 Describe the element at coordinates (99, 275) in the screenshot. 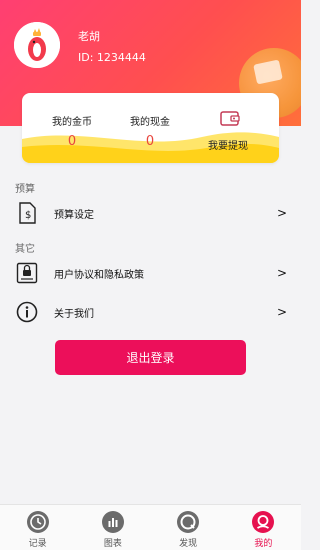

I see `agreement-label: 用户协议和隐私政策` at that location.